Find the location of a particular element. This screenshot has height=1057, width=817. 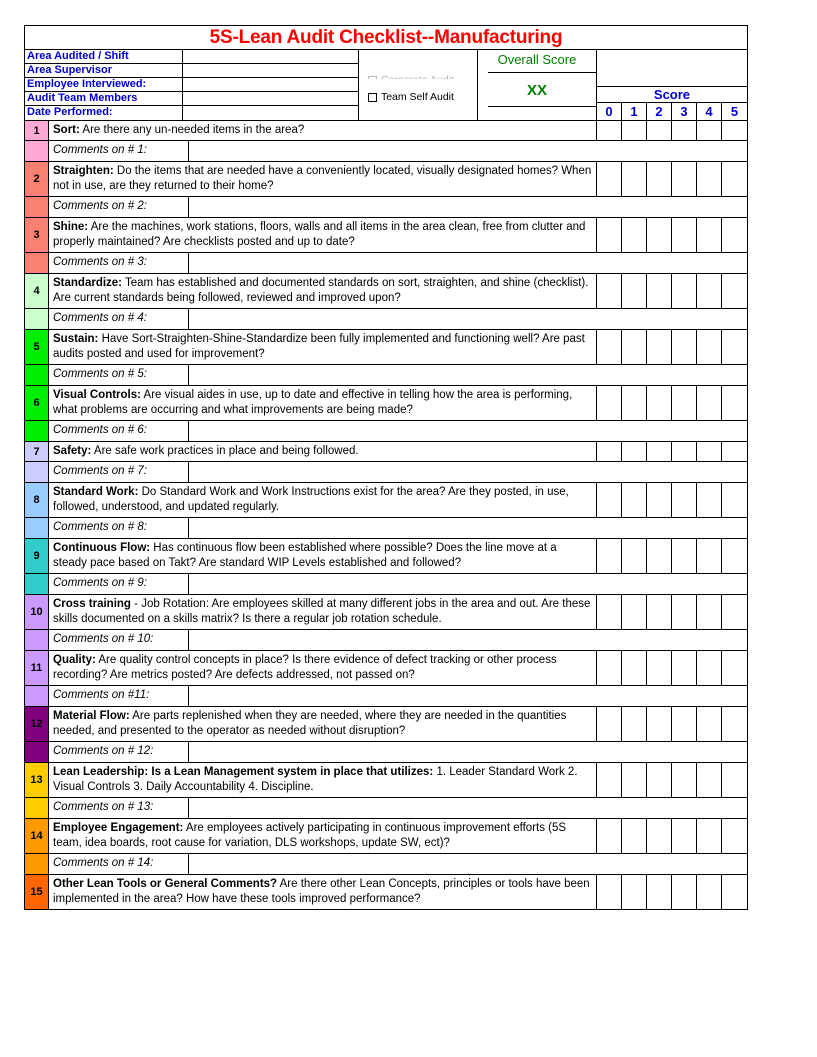

field-input-area-audited is located at coordinates (270, 56).